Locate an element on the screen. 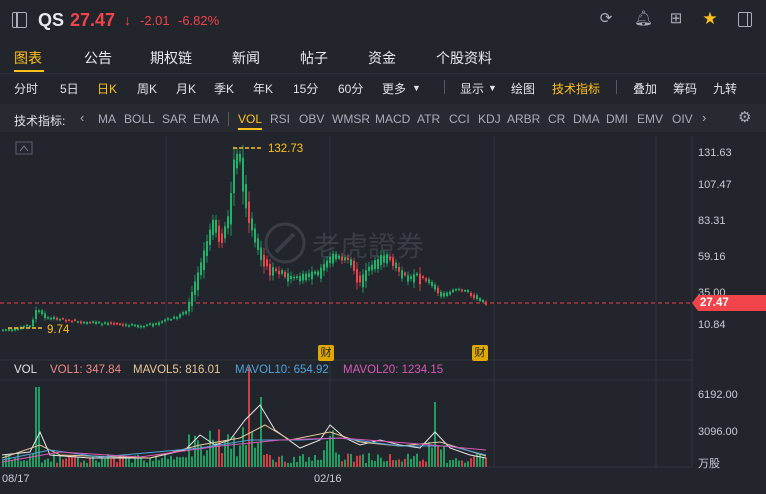  period-intraday: 分时 is located at coordinates (26, 88).